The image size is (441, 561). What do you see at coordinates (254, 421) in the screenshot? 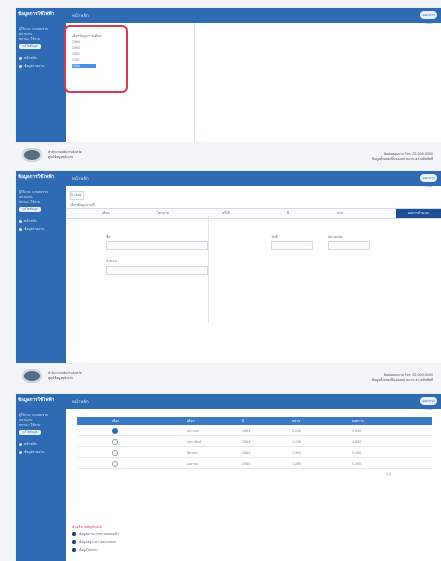
I see `table-header: เลือก เดือน ปี หน่วย ยอดรวม` at bounding box center [254, 421].